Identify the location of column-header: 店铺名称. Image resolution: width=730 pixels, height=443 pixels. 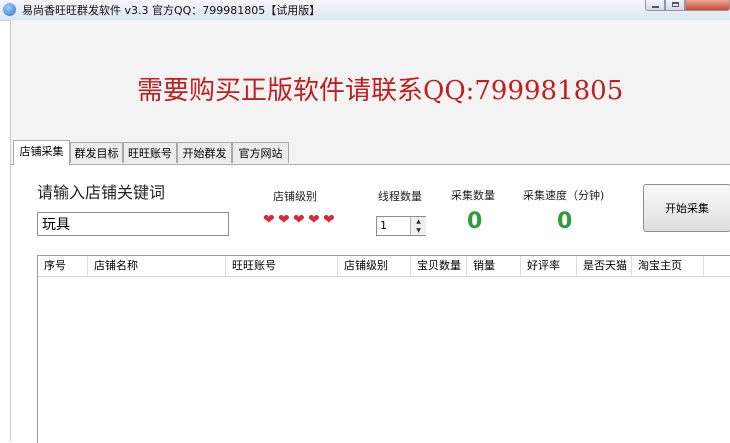
(157, 266).